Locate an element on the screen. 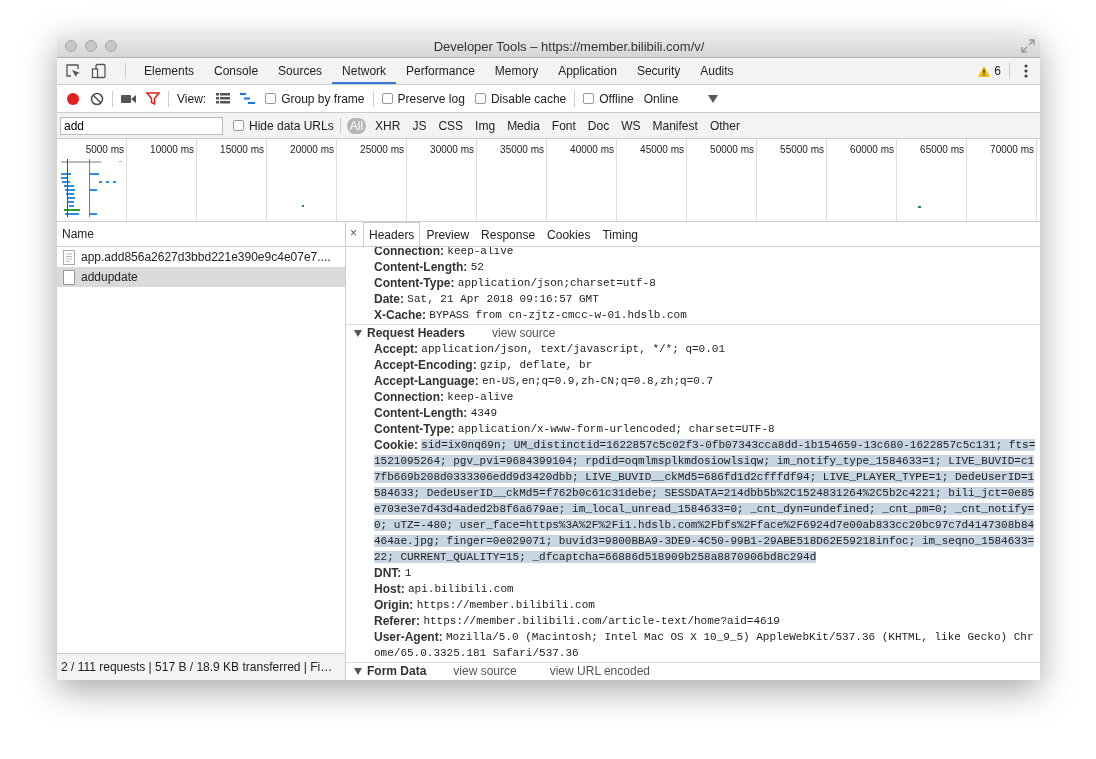 This screenshot has height=759, width=1096. time-tick-label: 70000 ms is located at coordinates (1012, 149).